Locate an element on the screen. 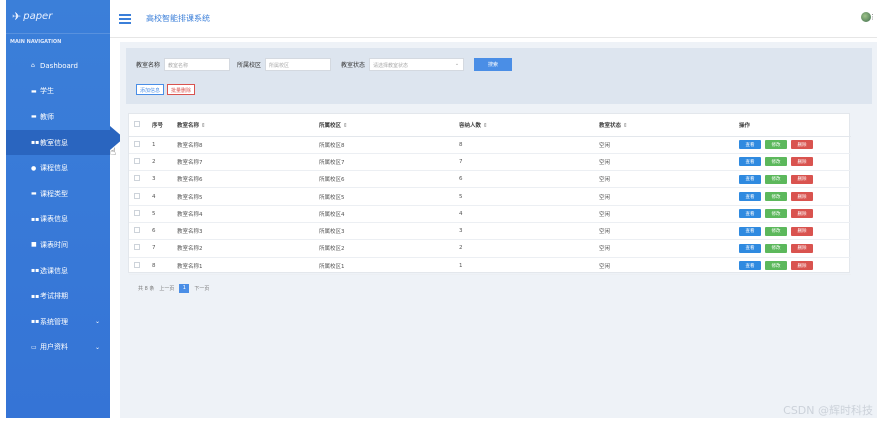 The image size is (877, 424). add-button: 添加信息 is located at coordinates (150, 89).